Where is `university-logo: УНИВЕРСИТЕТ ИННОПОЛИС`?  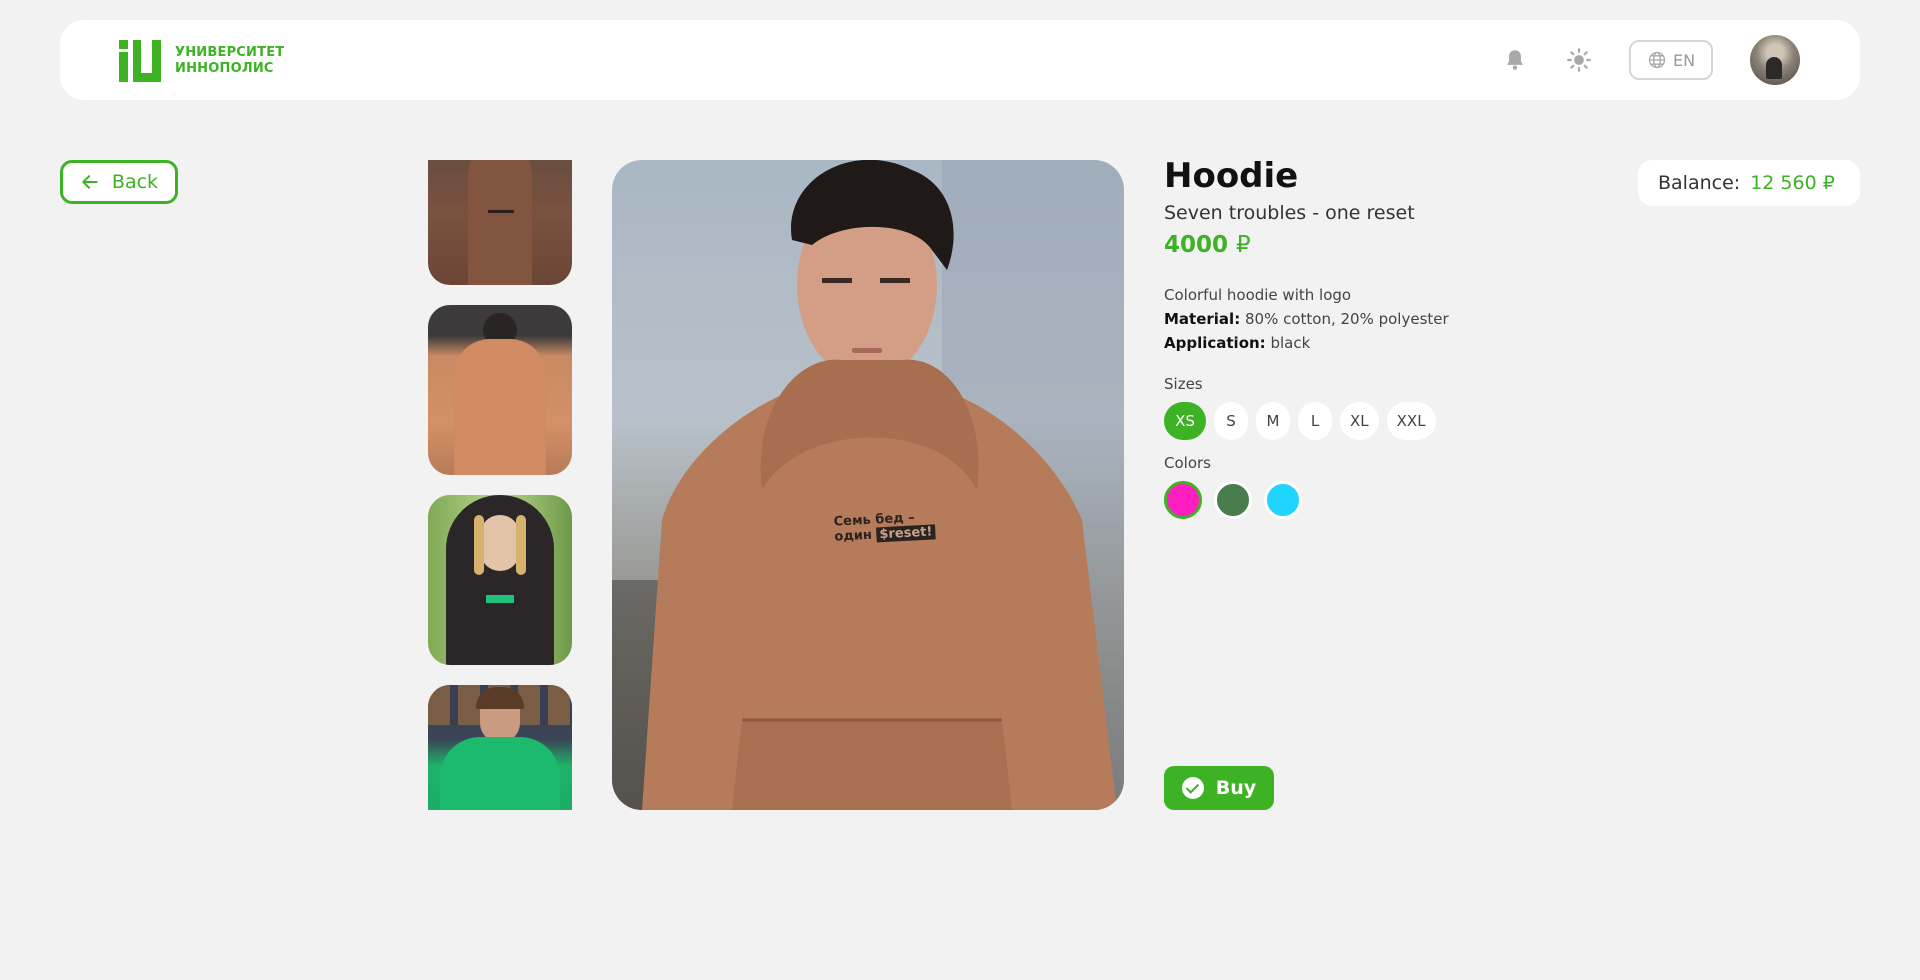 university-logo: УНИВЕРСИТЕТ ИННОПОЛИС is located at coordinates (201, 61).